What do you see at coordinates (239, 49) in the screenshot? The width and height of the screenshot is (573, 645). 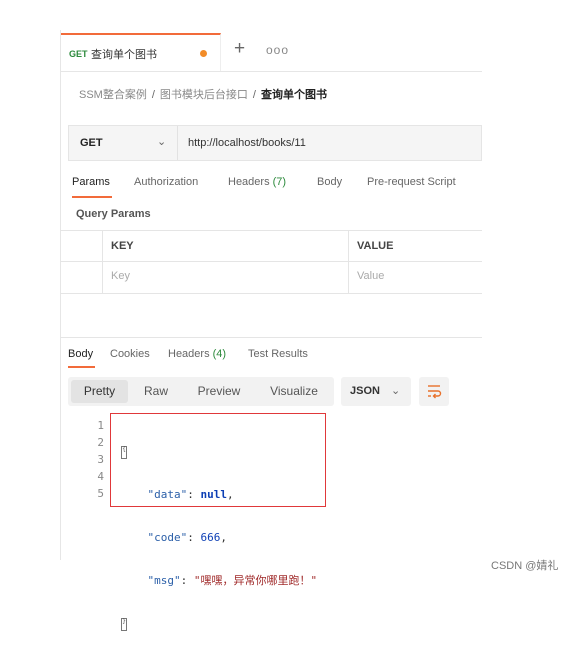 I see `plus-icon: +` at bounding box center [239, 49].